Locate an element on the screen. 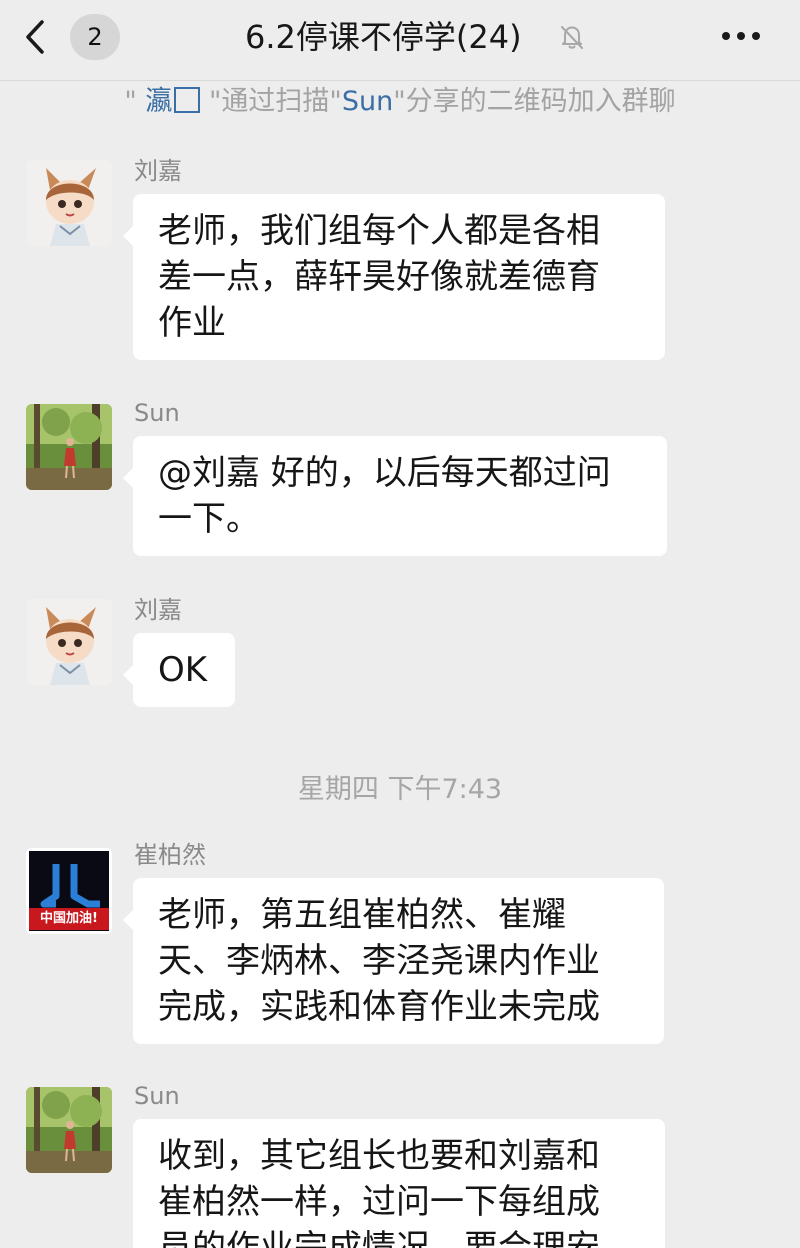  inviter-link: 瀛 is located at coordinates (173, 101).